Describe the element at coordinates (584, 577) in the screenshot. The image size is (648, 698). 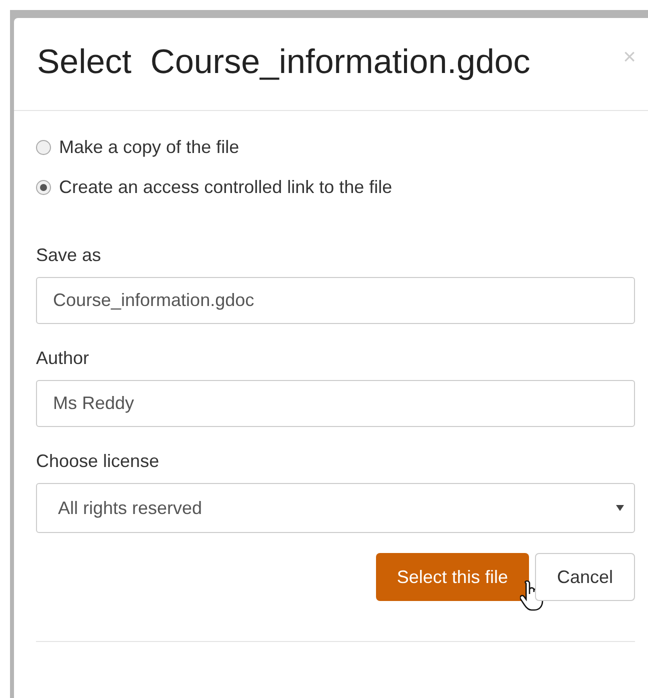
I see `cancel-button: Cancel` at that location.